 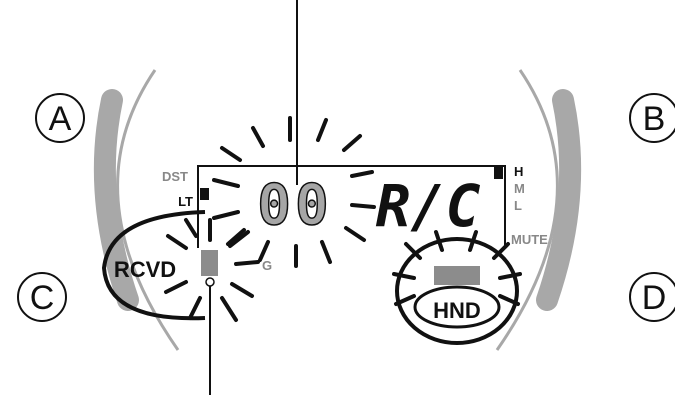 I want to click on button-a-label: A, so click(x=60, y=119).